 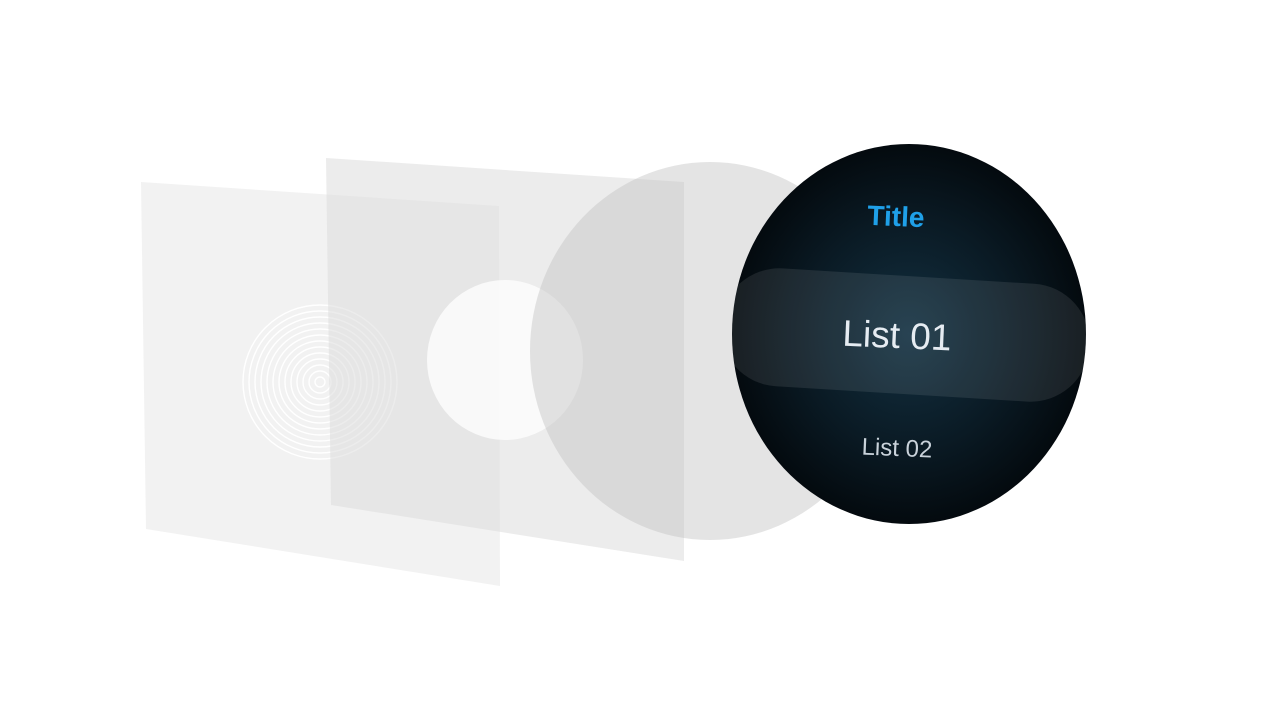 I want to click on list-item: List 02, so click(x=897, y=448).